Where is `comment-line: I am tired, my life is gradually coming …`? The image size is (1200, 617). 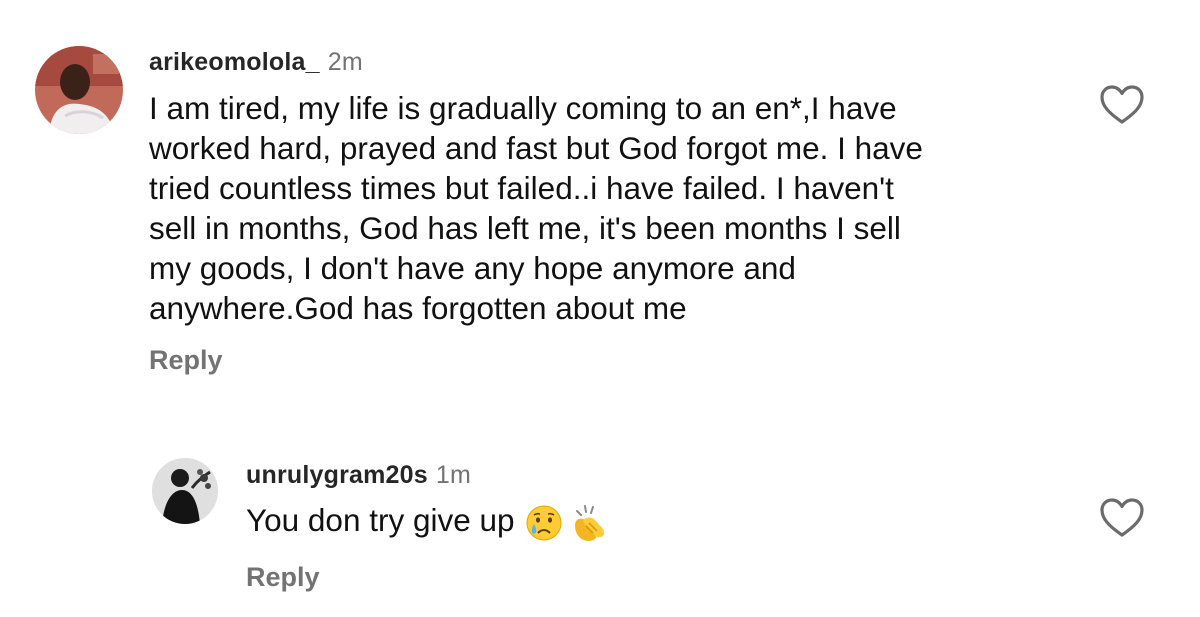 comment-line: I am tired, my life is gradually coming … is located at coordinates (523, 108).